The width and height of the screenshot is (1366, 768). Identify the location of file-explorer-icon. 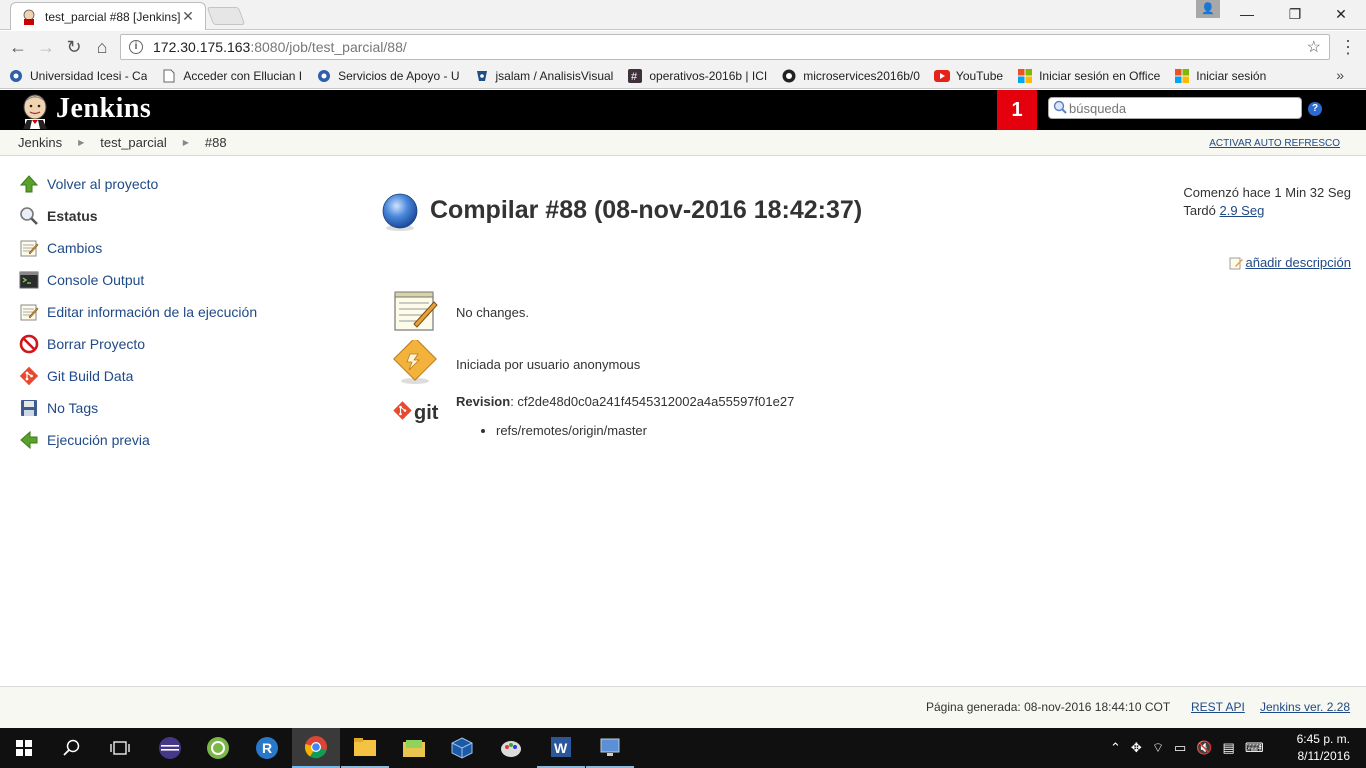
(365, 748).